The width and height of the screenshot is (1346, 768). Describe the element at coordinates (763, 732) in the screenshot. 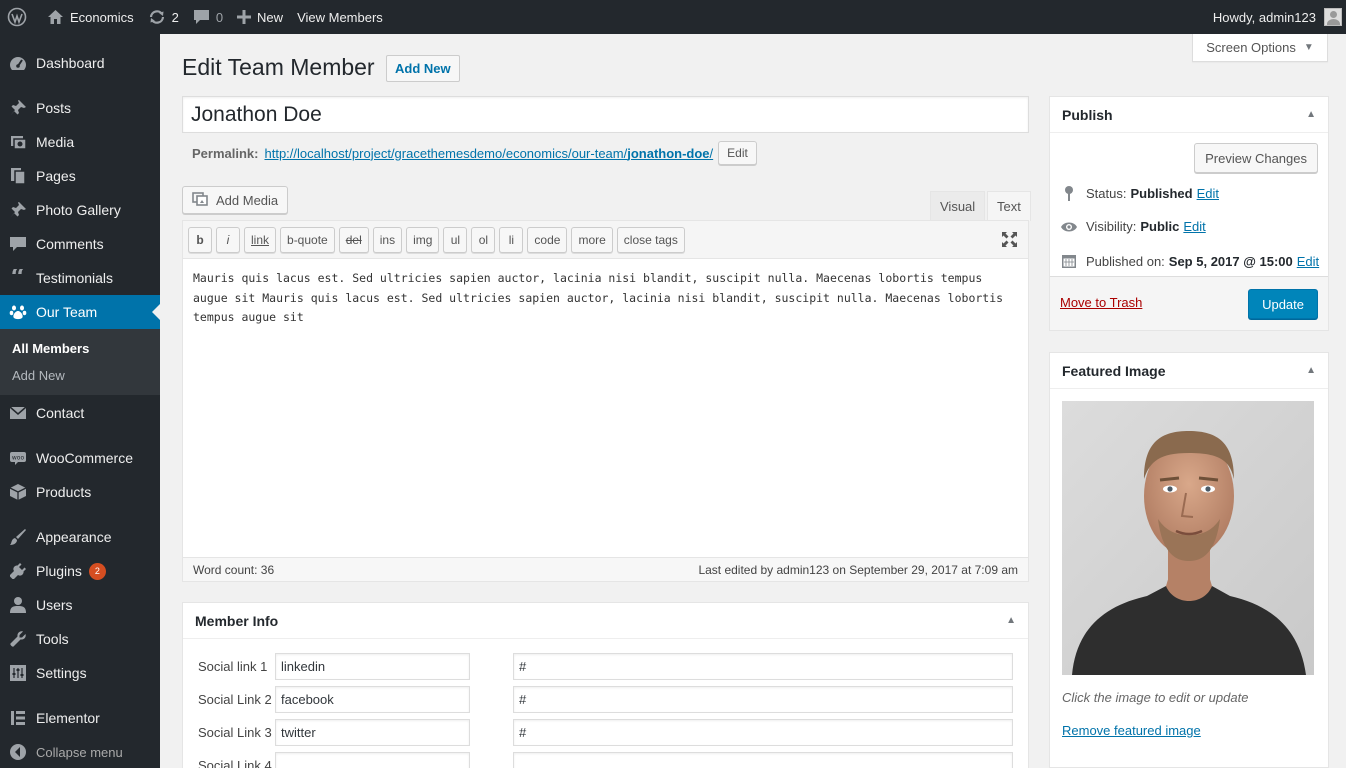

I see `social-link-3-url-input: #` at that location.